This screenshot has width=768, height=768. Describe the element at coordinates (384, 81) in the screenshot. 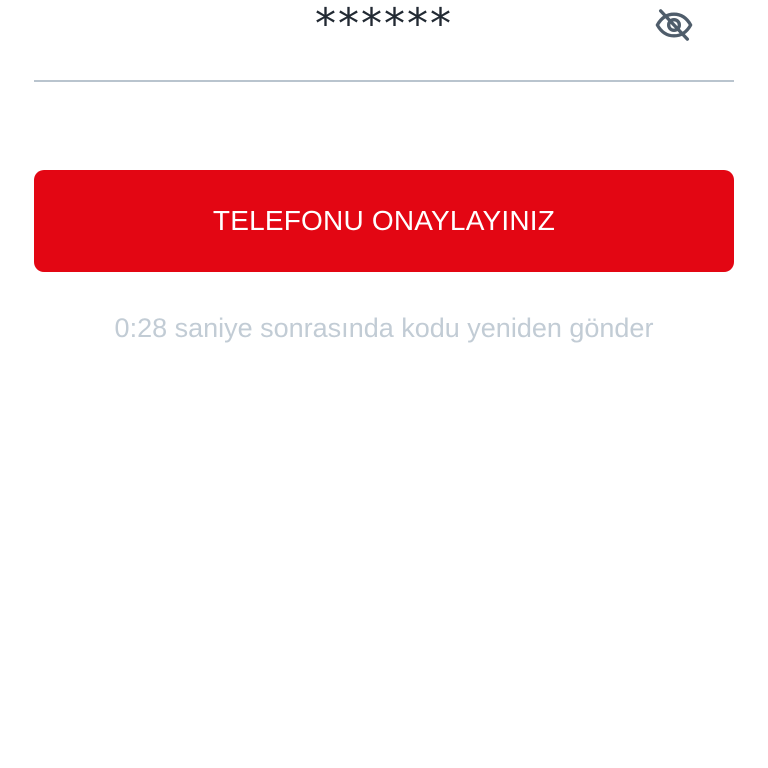

I see `field-underline` at that location.